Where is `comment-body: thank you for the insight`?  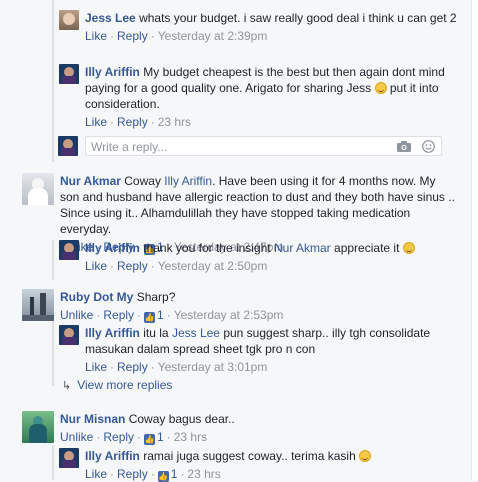
comment-body: thank you for the insight is located at coordinates (207, 248).